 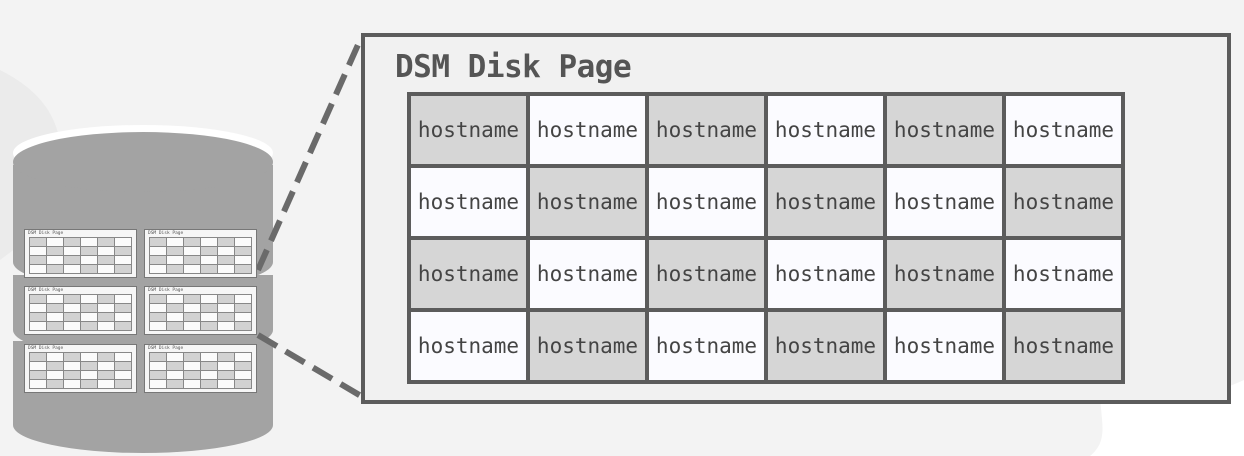 What do you see at coordinates (513, 67) in the screenshot?
I see `page-title: DSM Disk Page` at bounding box center [513, 67].